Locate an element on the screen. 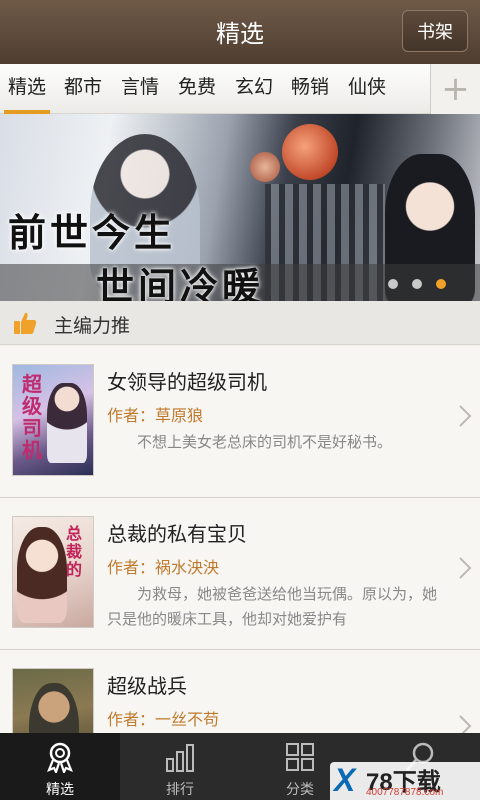 Image resolution: width=480 pixels, height=800 pixels. watermark-x-icon: X is located at coordinates (345, 780).